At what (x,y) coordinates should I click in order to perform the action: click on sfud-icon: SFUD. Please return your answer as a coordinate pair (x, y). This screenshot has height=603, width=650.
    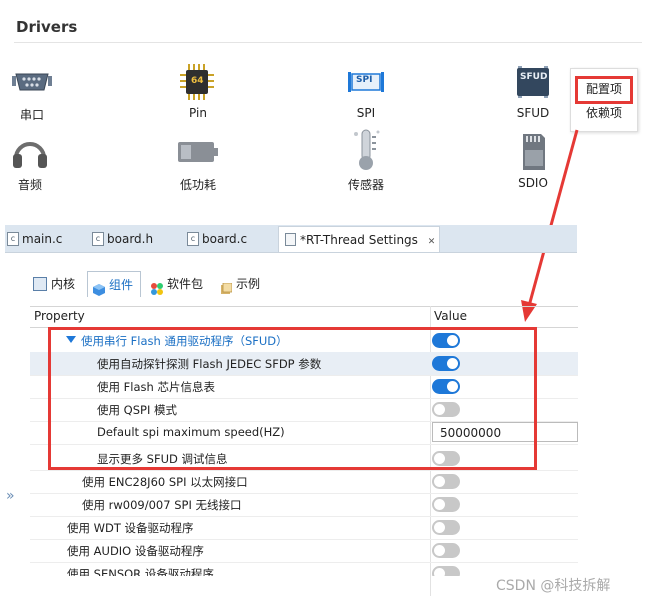
    Looking at the image, I should click on (533, 82).